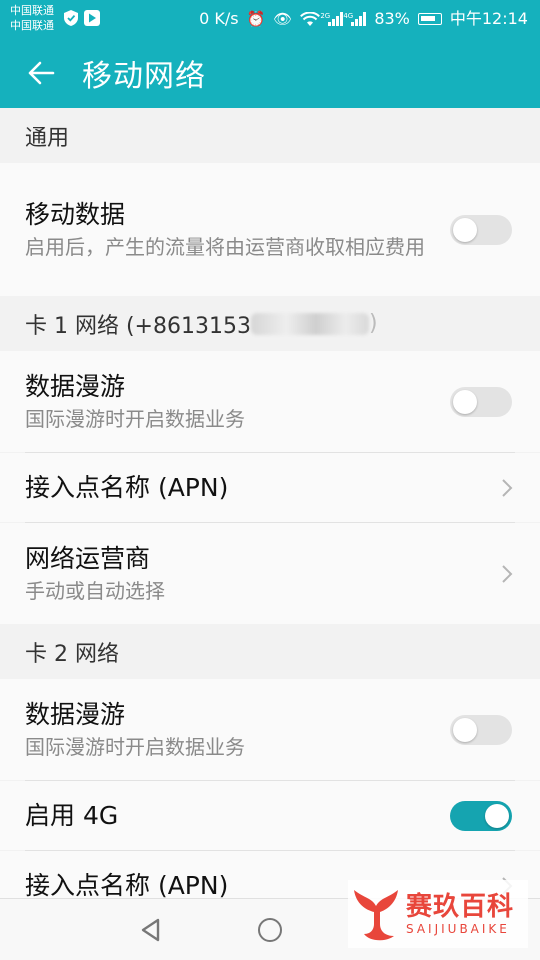  What do you see at coordinates (270, 815) in the screenshot?
I see `sim2-enable-4g-item: 启用 4G` at bounding box center [270, 815].